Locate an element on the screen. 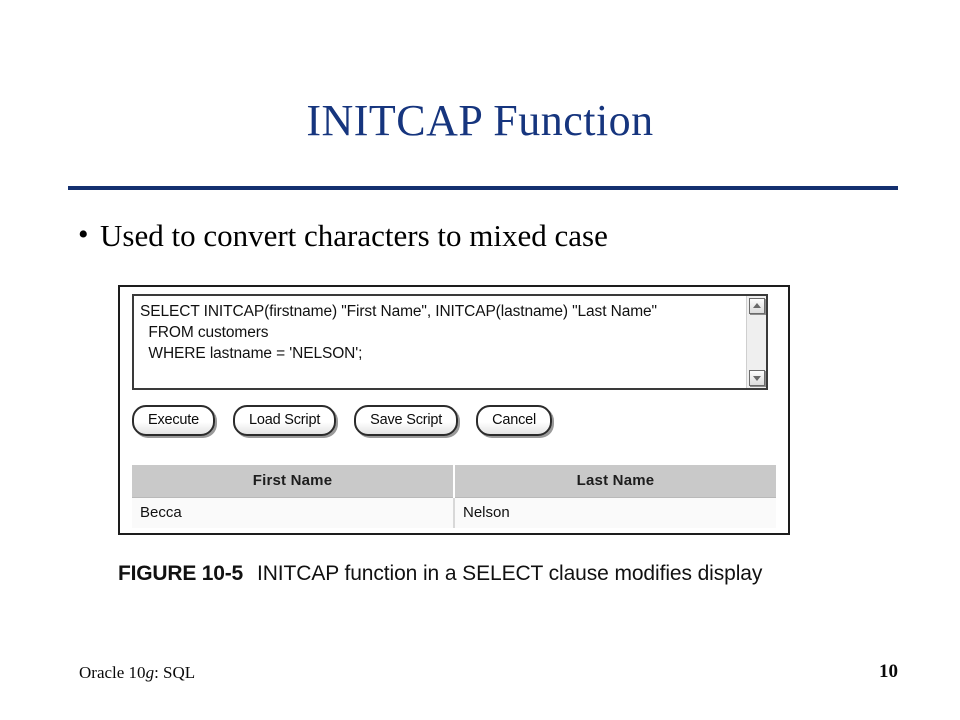  scroll-up-icon is located at coordinates (756, 306).